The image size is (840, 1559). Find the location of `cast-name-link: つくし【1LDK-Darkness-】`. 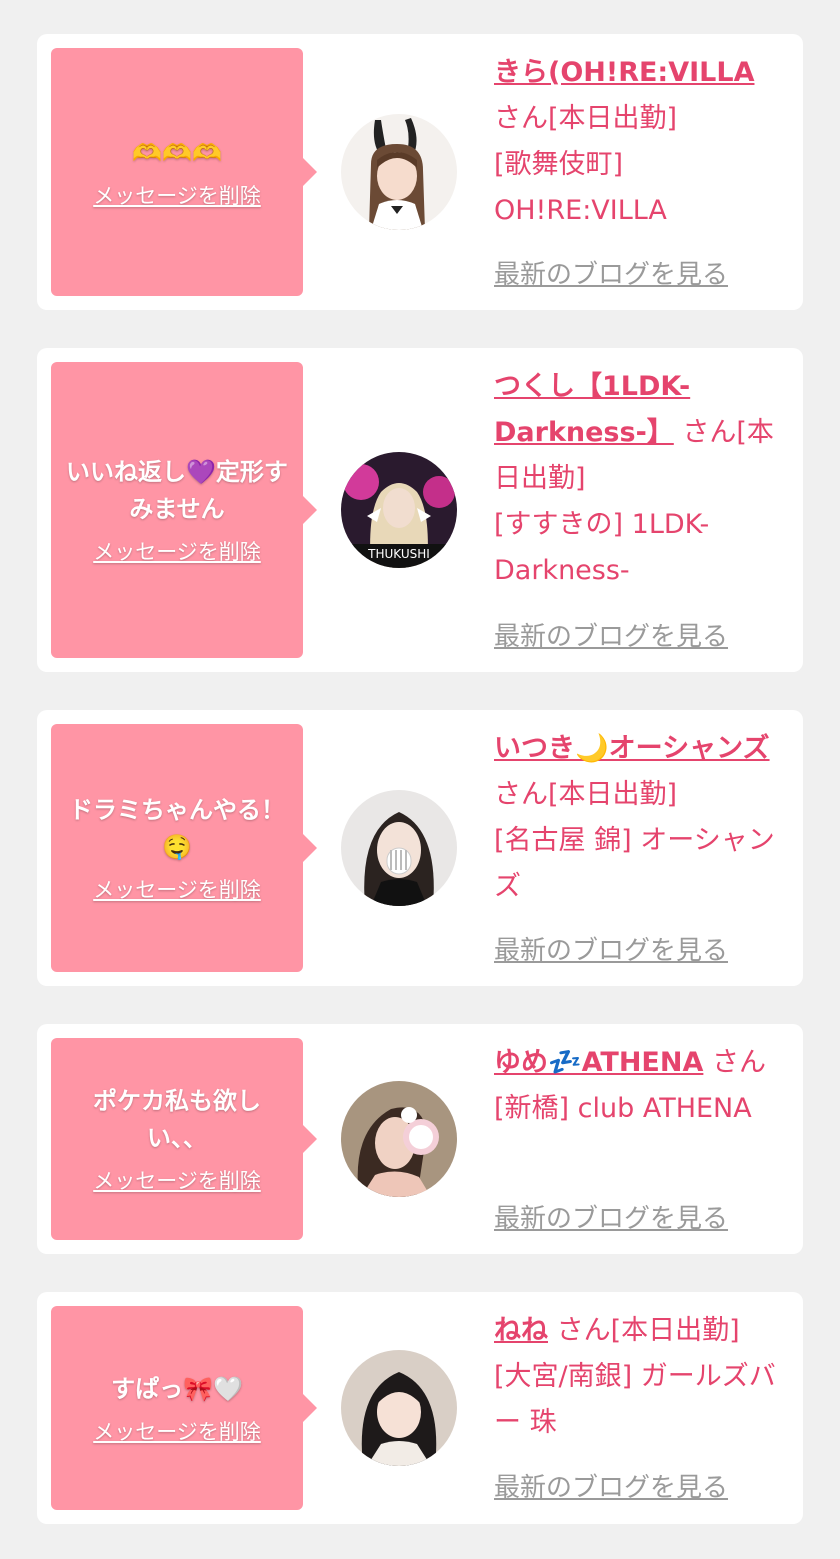

cast-name-link: つくし【1LDK-Darkness-】 is located at coordinates (592, 409).